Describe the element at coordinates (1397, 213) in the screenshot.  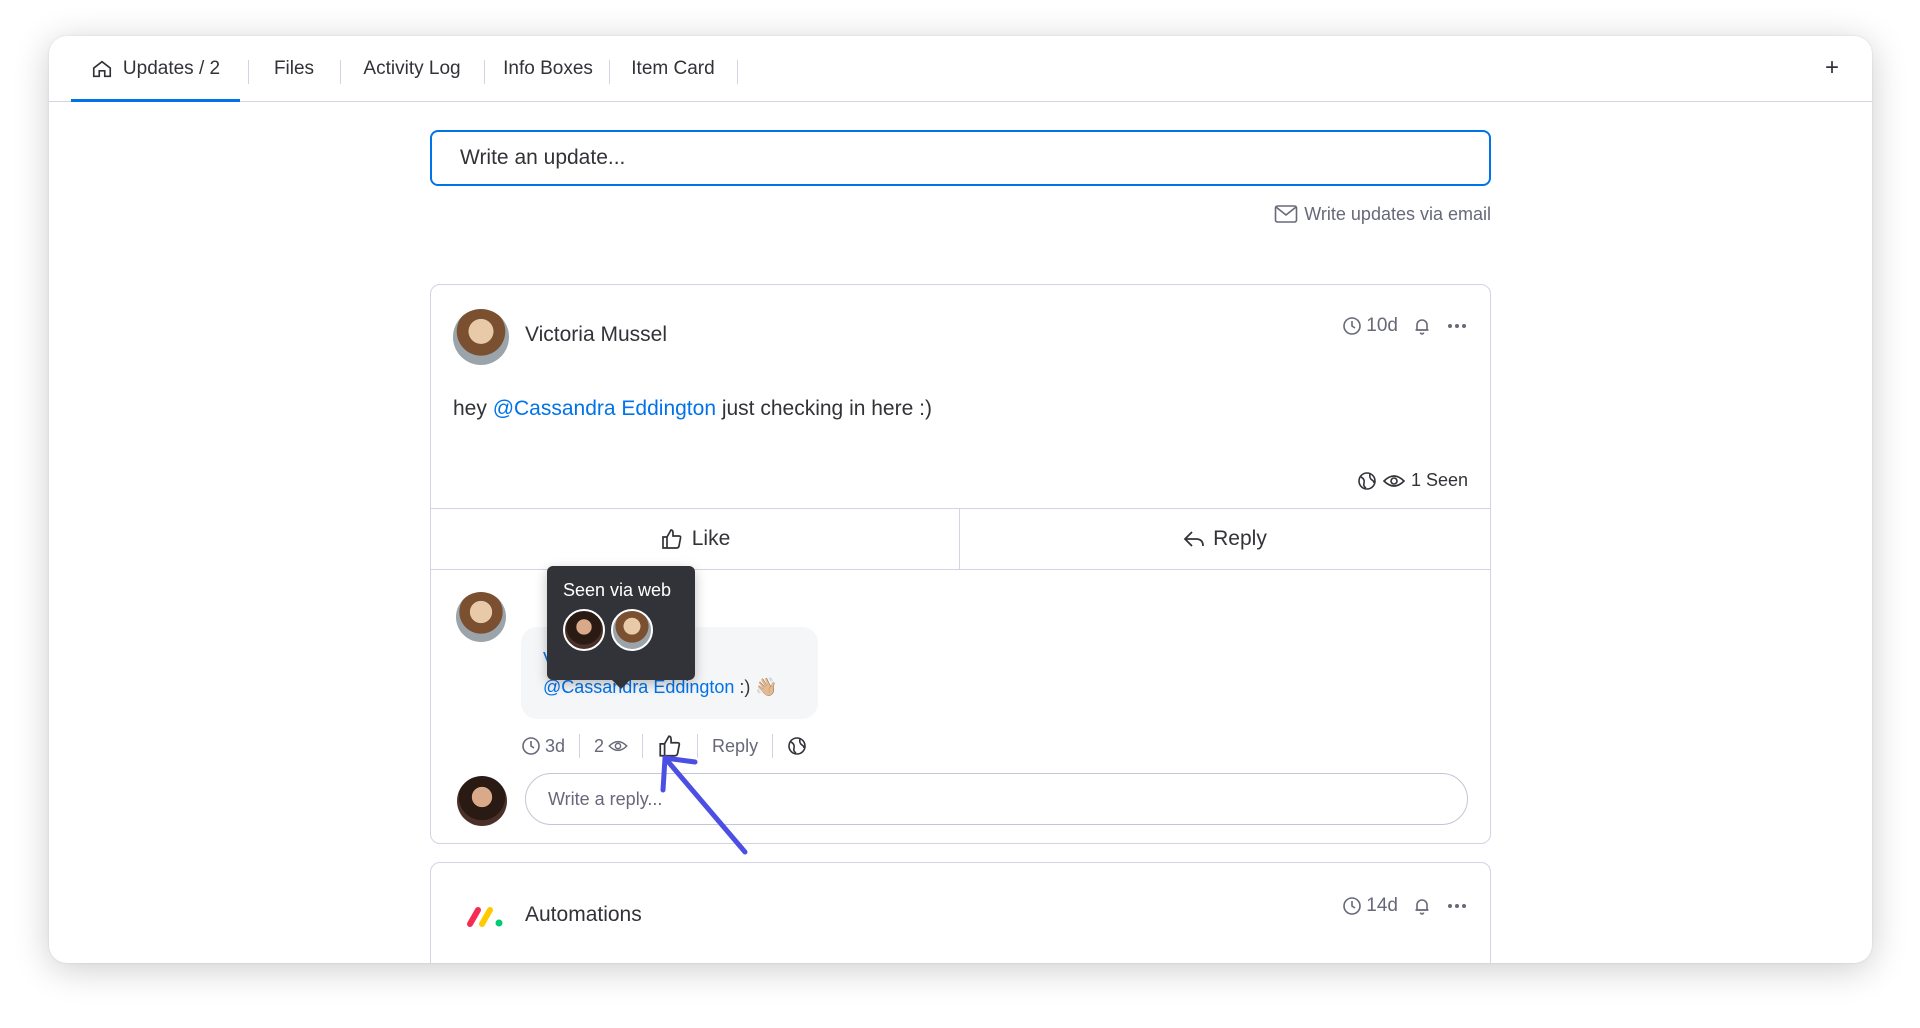
I see `email-link-label: Write updates via email` at that location.